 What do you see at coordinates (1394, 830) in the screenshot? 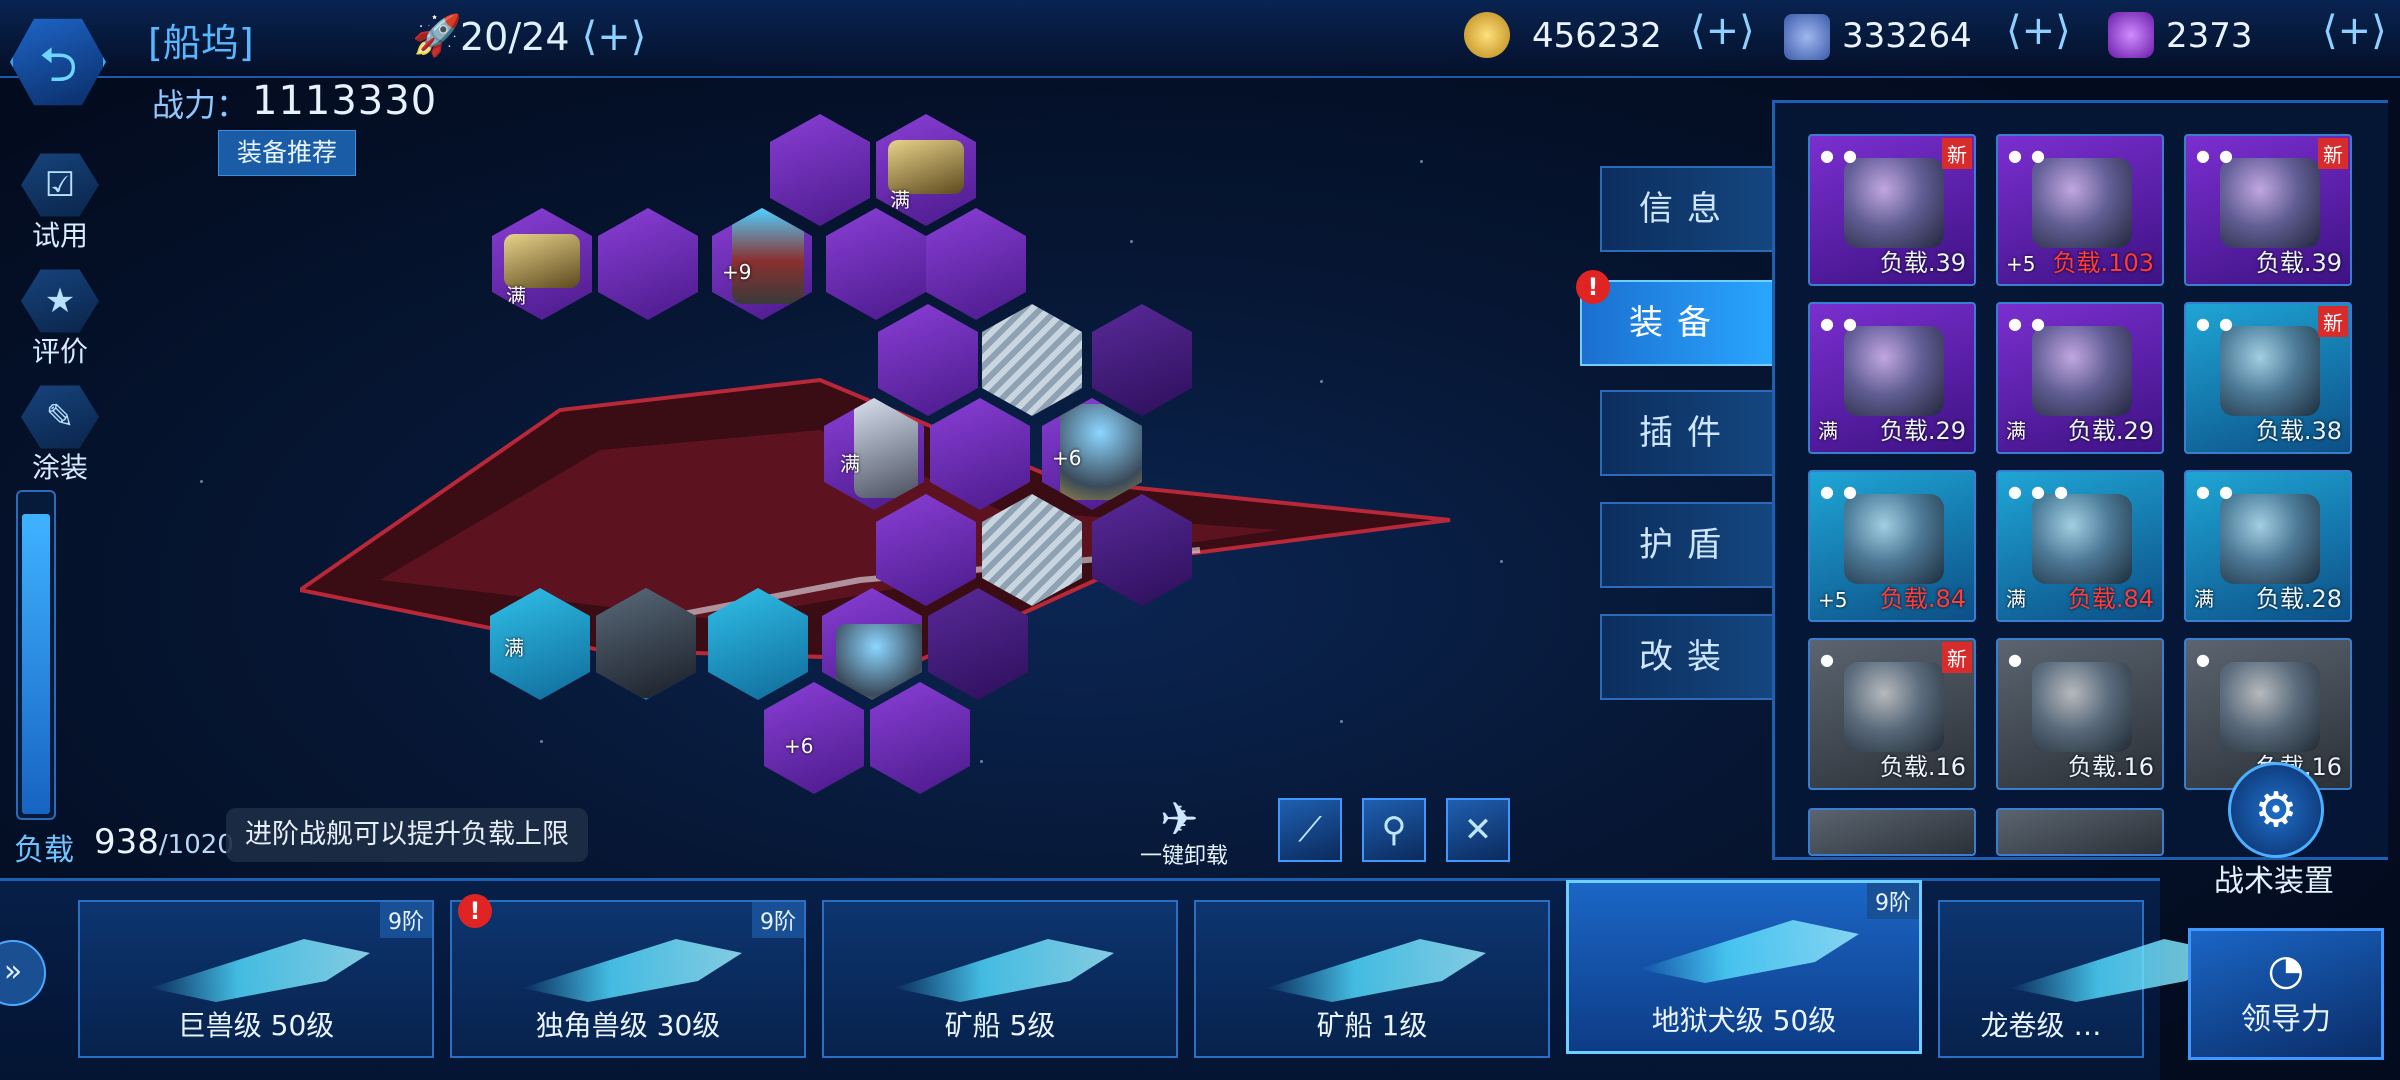
I see `turret-filter-icon: ⚲` at bounding box center [1394, 830].